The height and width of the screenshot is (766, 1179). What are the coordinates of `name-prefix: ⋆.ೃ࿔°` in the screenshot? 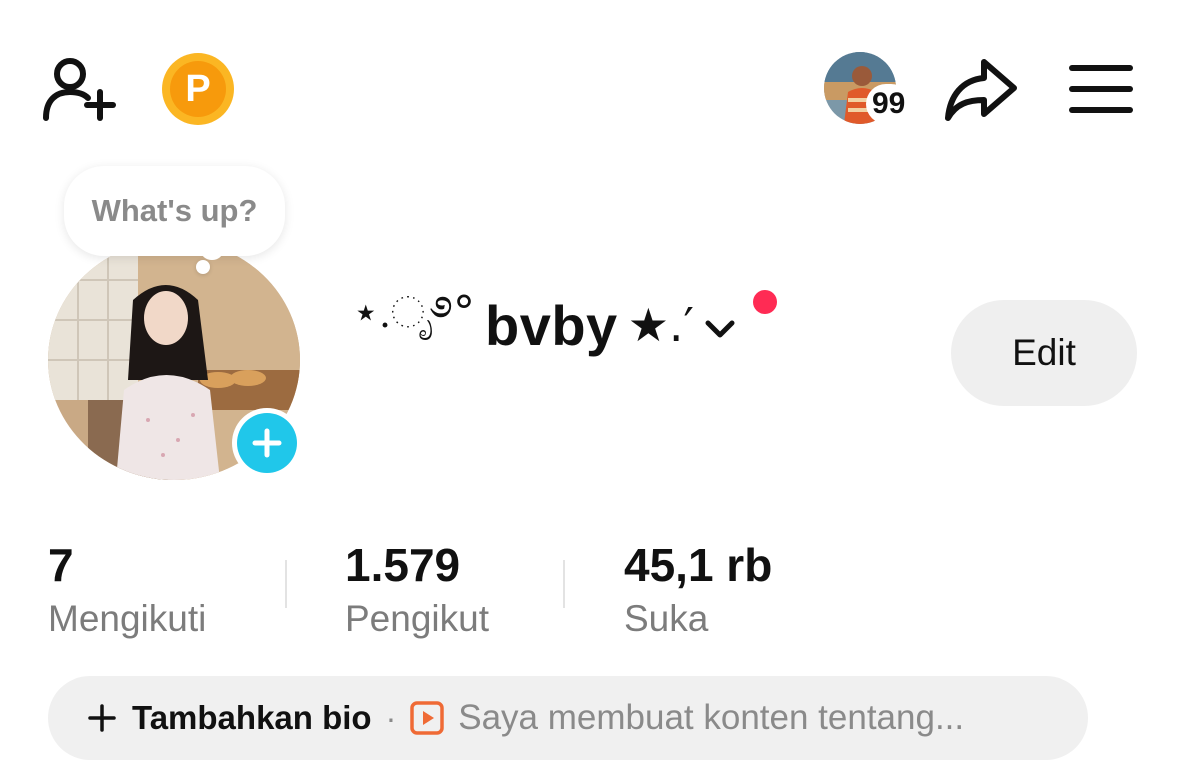 It's located at (413, 312).